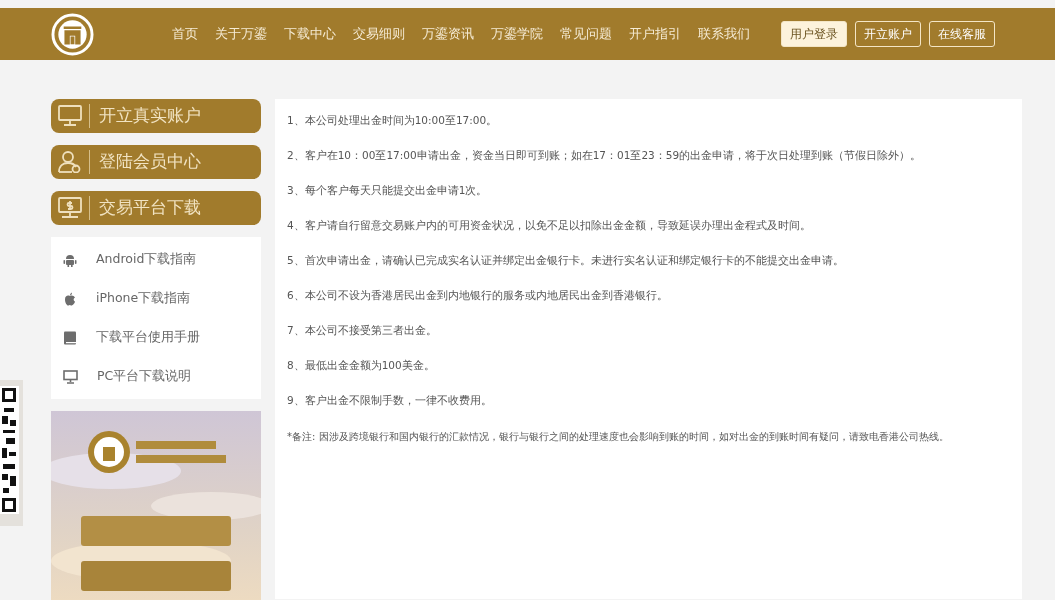 The image size is (1055, 600). What do you see at coordinates (70, 337) in the screenshot?
I see `book-icon` at bounding box center [70, 337].